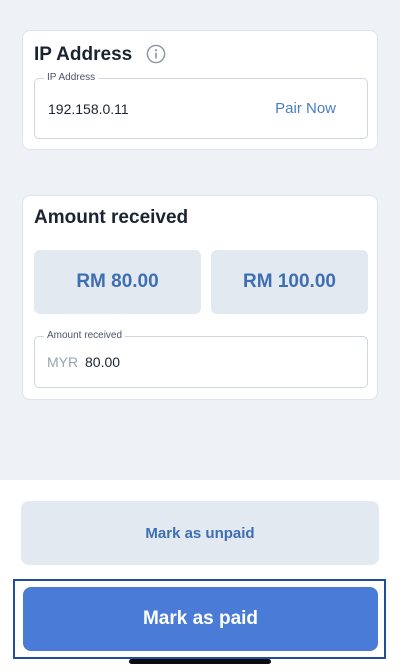  I want to click on ip-field-label: IP Address, so click(71, 78).